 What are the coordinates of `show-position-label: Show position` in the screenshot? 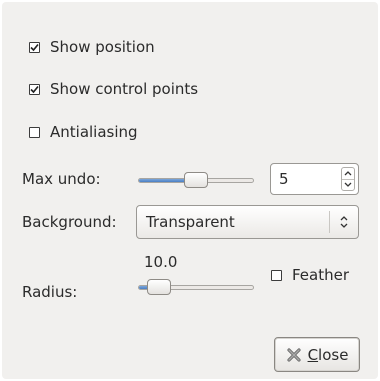 It's located at (102, 47).